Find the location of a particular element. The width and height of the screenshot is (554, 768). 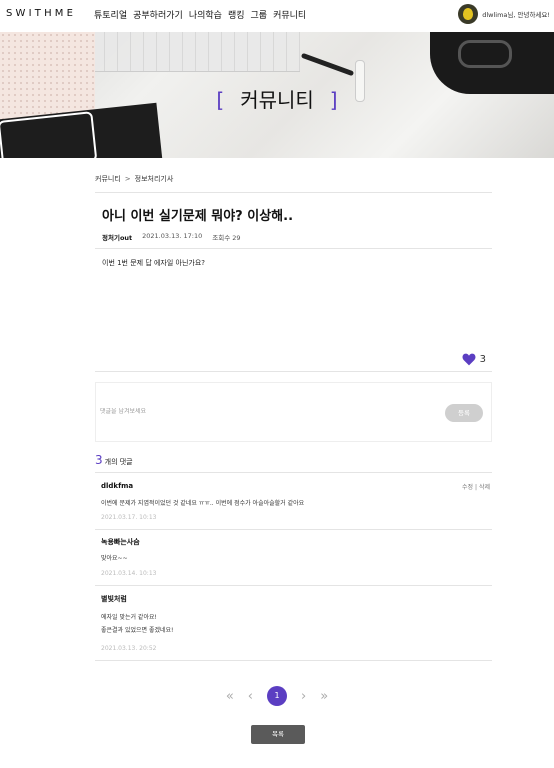

menu-item-tutorial: 튜토리얼 is located at coordinates (110, 14).